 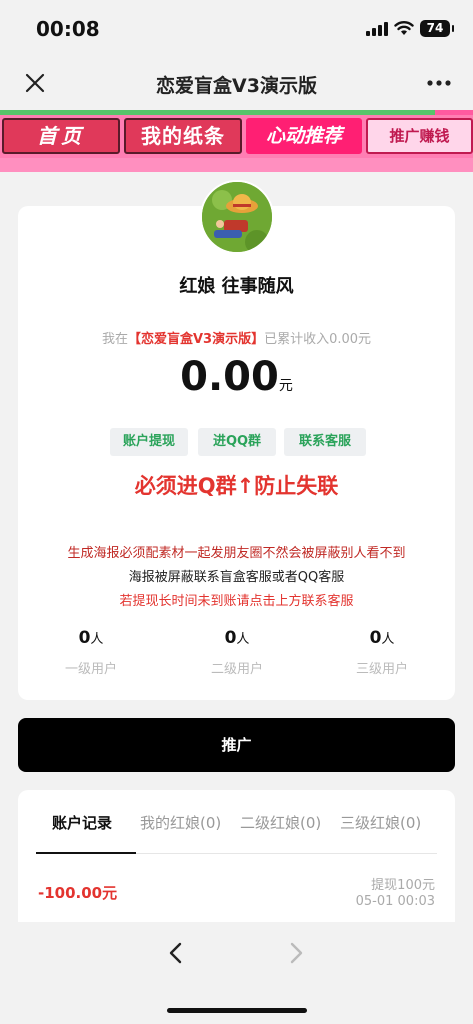 What do you see at coordinates (86, 853) in the screenshot?
I see `active-tab-indicator` at bounding box center [86, 853].